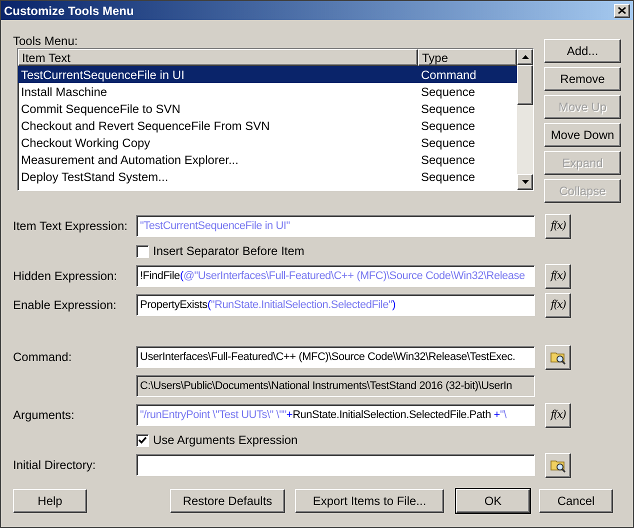 This screenshot has height=528, width=634. What do you see at coordinates (64, 305) in the screenshot?
I see `field-label: Enable Expression:` at bounding box center [64, 305].